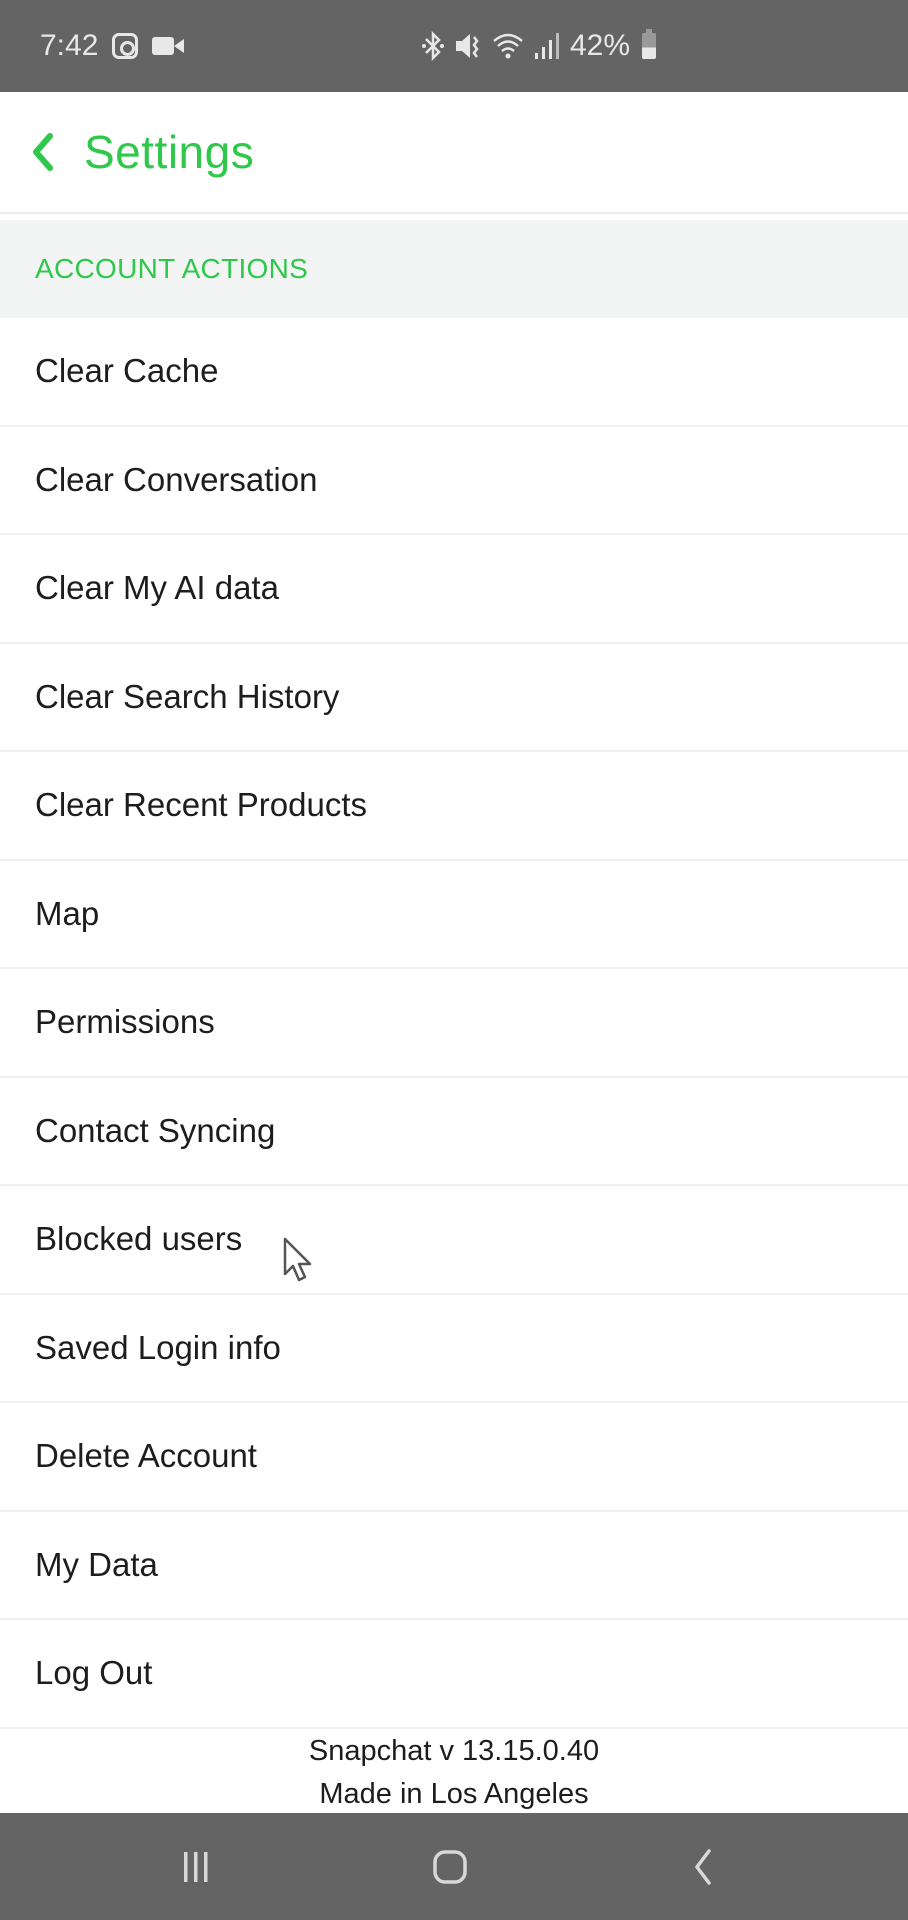 This screenshot has width=908, height=1920. What do you see at coordinates (454, 1457) in the screenshot?
I see `list-item-delete-account: Delete Account` at bounding box center [454, 1457].